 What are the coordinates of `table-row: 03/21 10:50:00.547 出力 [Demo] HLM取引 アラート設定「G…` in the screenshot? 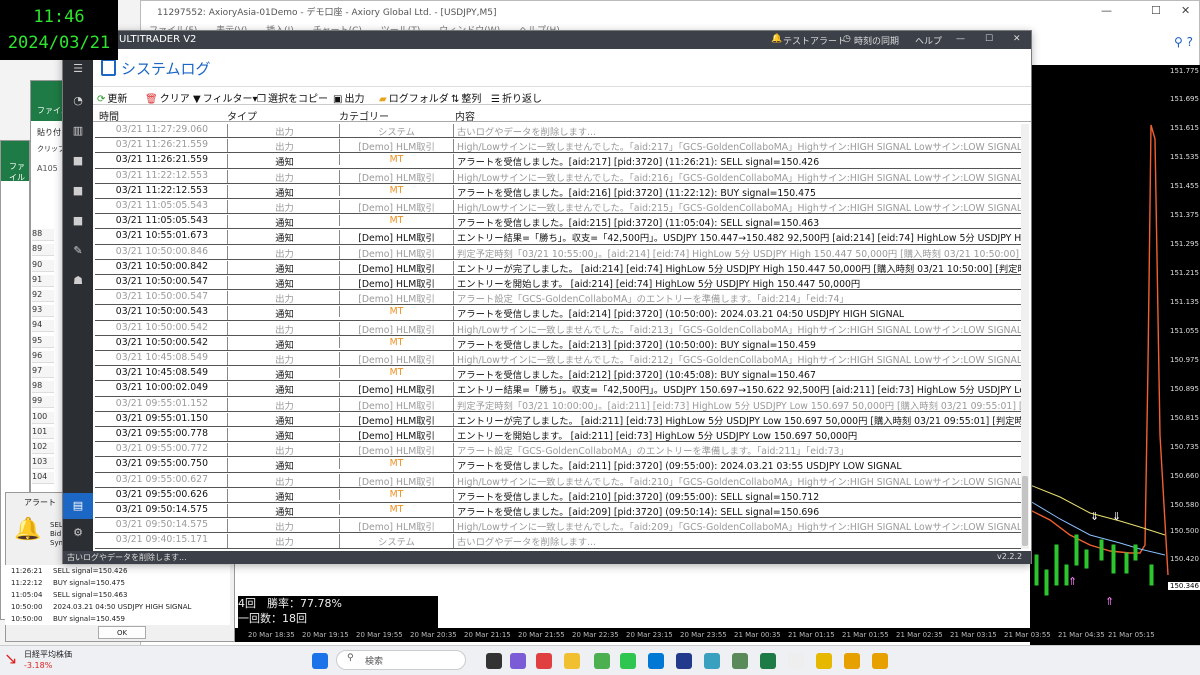 It's located at (559, 298).